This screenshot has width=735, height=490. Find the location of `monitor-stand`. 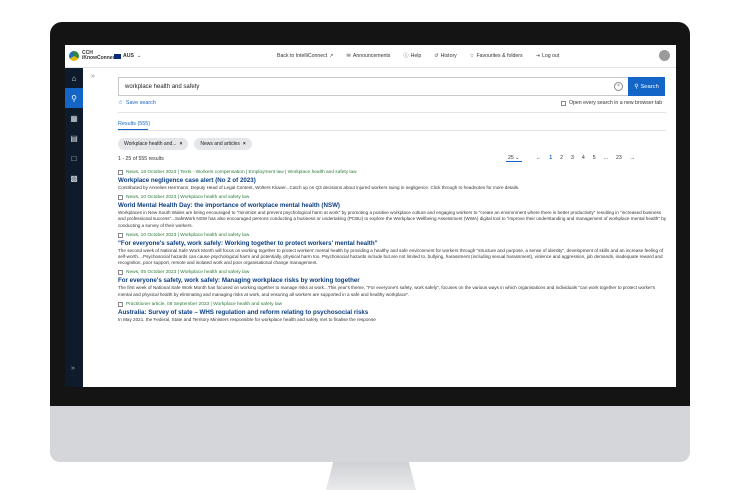

monitor-stand is located at coordinates (371, 476).